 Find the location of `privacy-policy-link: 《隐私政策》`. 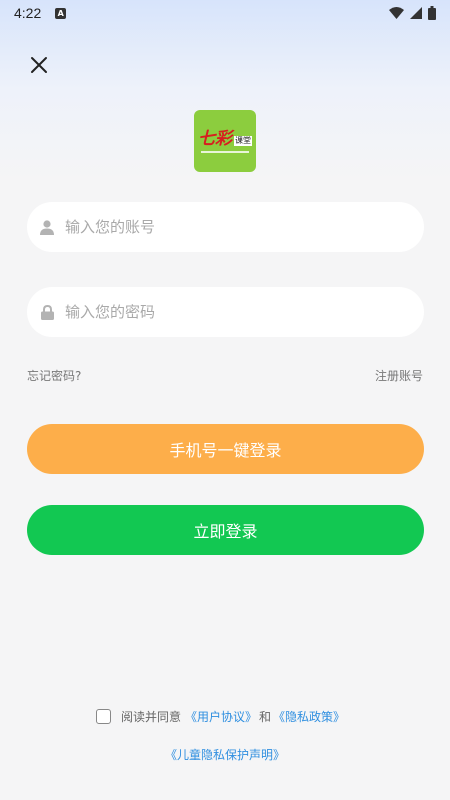

privacy-policy-link: 《隐私政策》 is located at coordinates (309, 716).